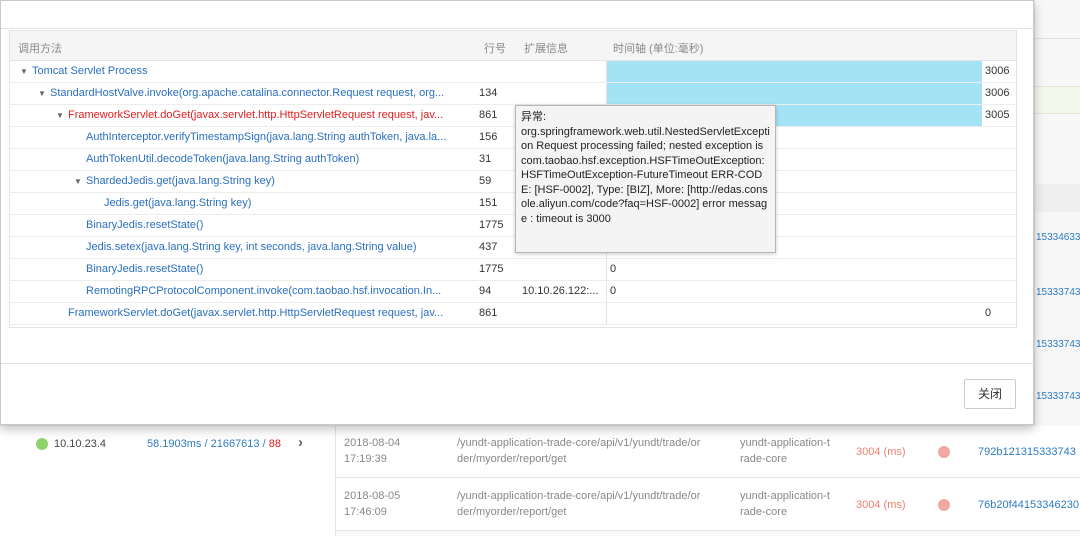 The height and width of the screenshot is (536, 1080). Describe the element at coordinates (1058, 237) in the screenshot. I see `background-trace-id: 15334633` at that location.